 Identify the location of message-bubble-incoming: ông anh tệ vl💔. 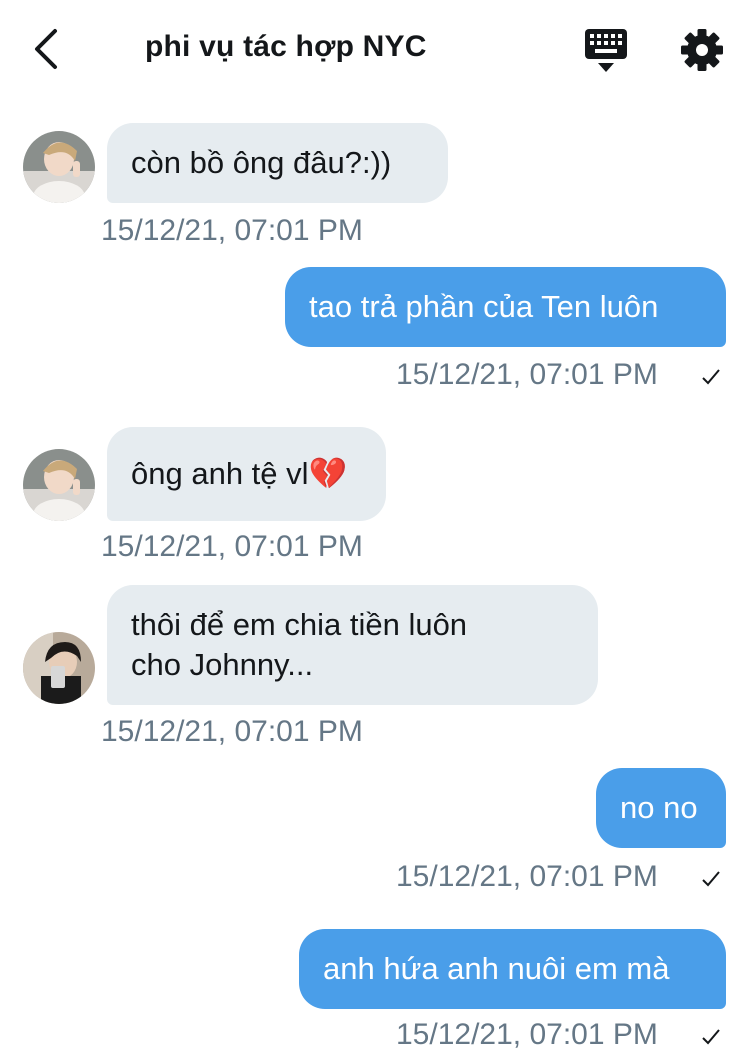
(246, 474).